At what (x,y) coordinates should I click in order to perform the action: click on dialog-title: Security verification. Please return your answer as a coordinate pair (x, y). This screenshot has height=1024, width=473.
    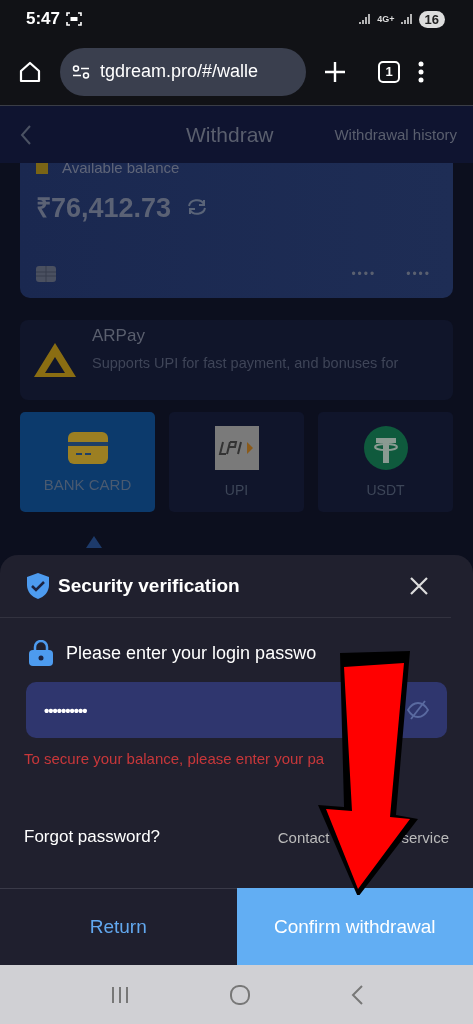
    Looking at the image, I should click on (149, 586).